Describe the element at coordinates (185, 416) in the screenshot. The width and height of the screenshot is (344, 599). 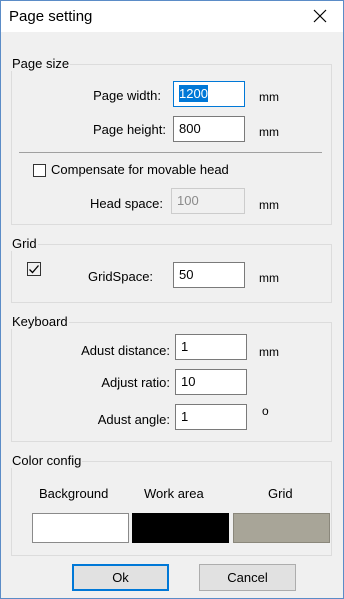
I see `adjust-angle-value: 1` at that location.